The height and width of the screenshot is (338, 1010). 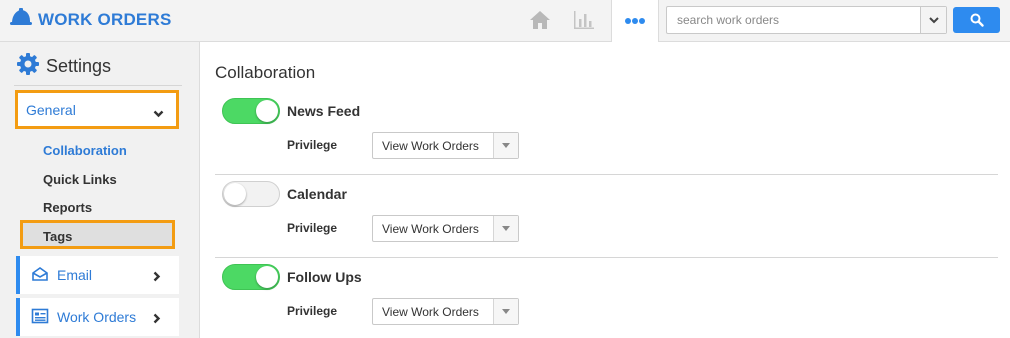 I want to click on search-box, so click(x=806, y=20).